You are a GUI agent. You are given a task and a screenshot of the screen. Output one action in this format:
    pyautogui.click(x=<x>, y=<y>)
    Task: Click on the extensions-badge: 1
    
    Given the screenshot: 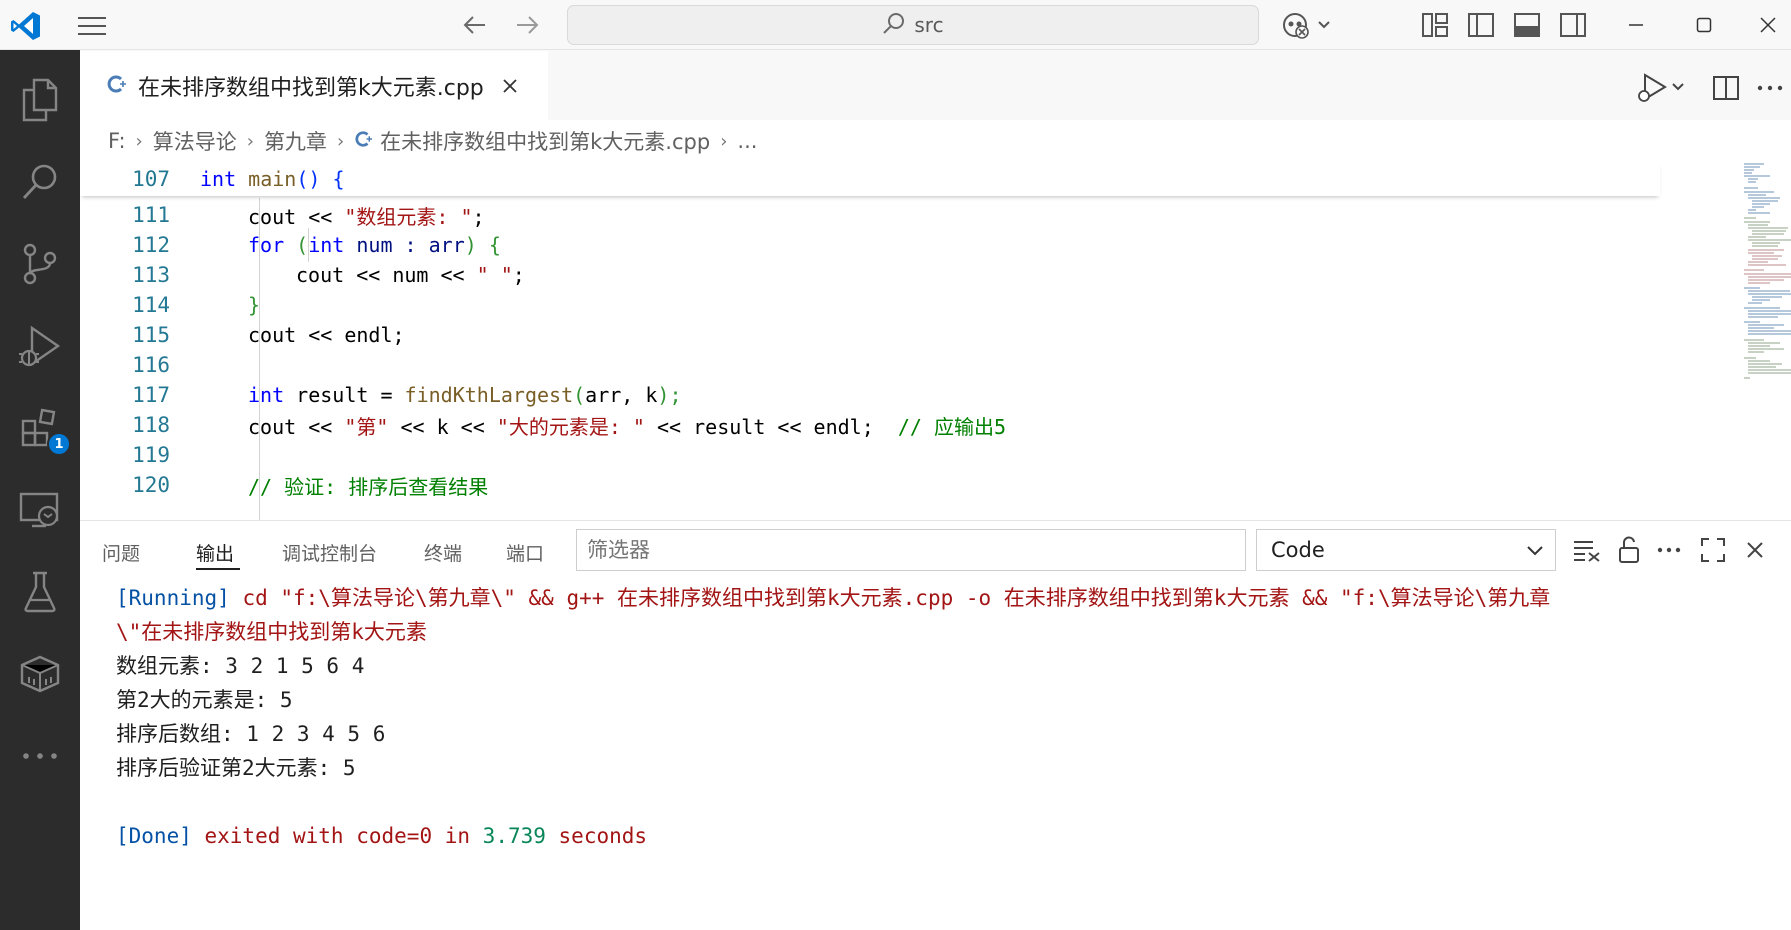 What is the action you would take?
    pyautogui.click(x=59, y=444)
    